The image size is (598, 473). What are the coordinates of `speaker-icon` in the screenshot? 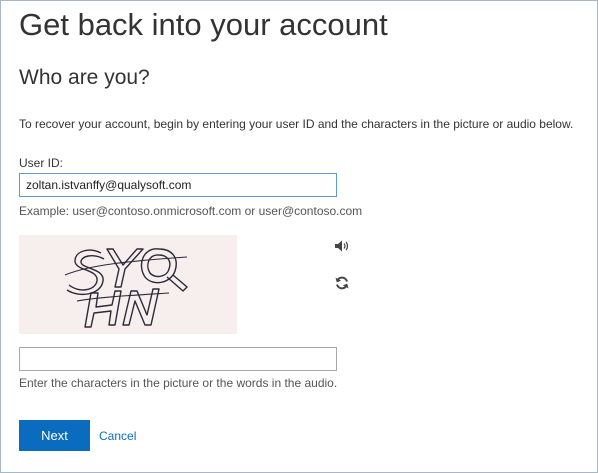 It's located at (342, 246).